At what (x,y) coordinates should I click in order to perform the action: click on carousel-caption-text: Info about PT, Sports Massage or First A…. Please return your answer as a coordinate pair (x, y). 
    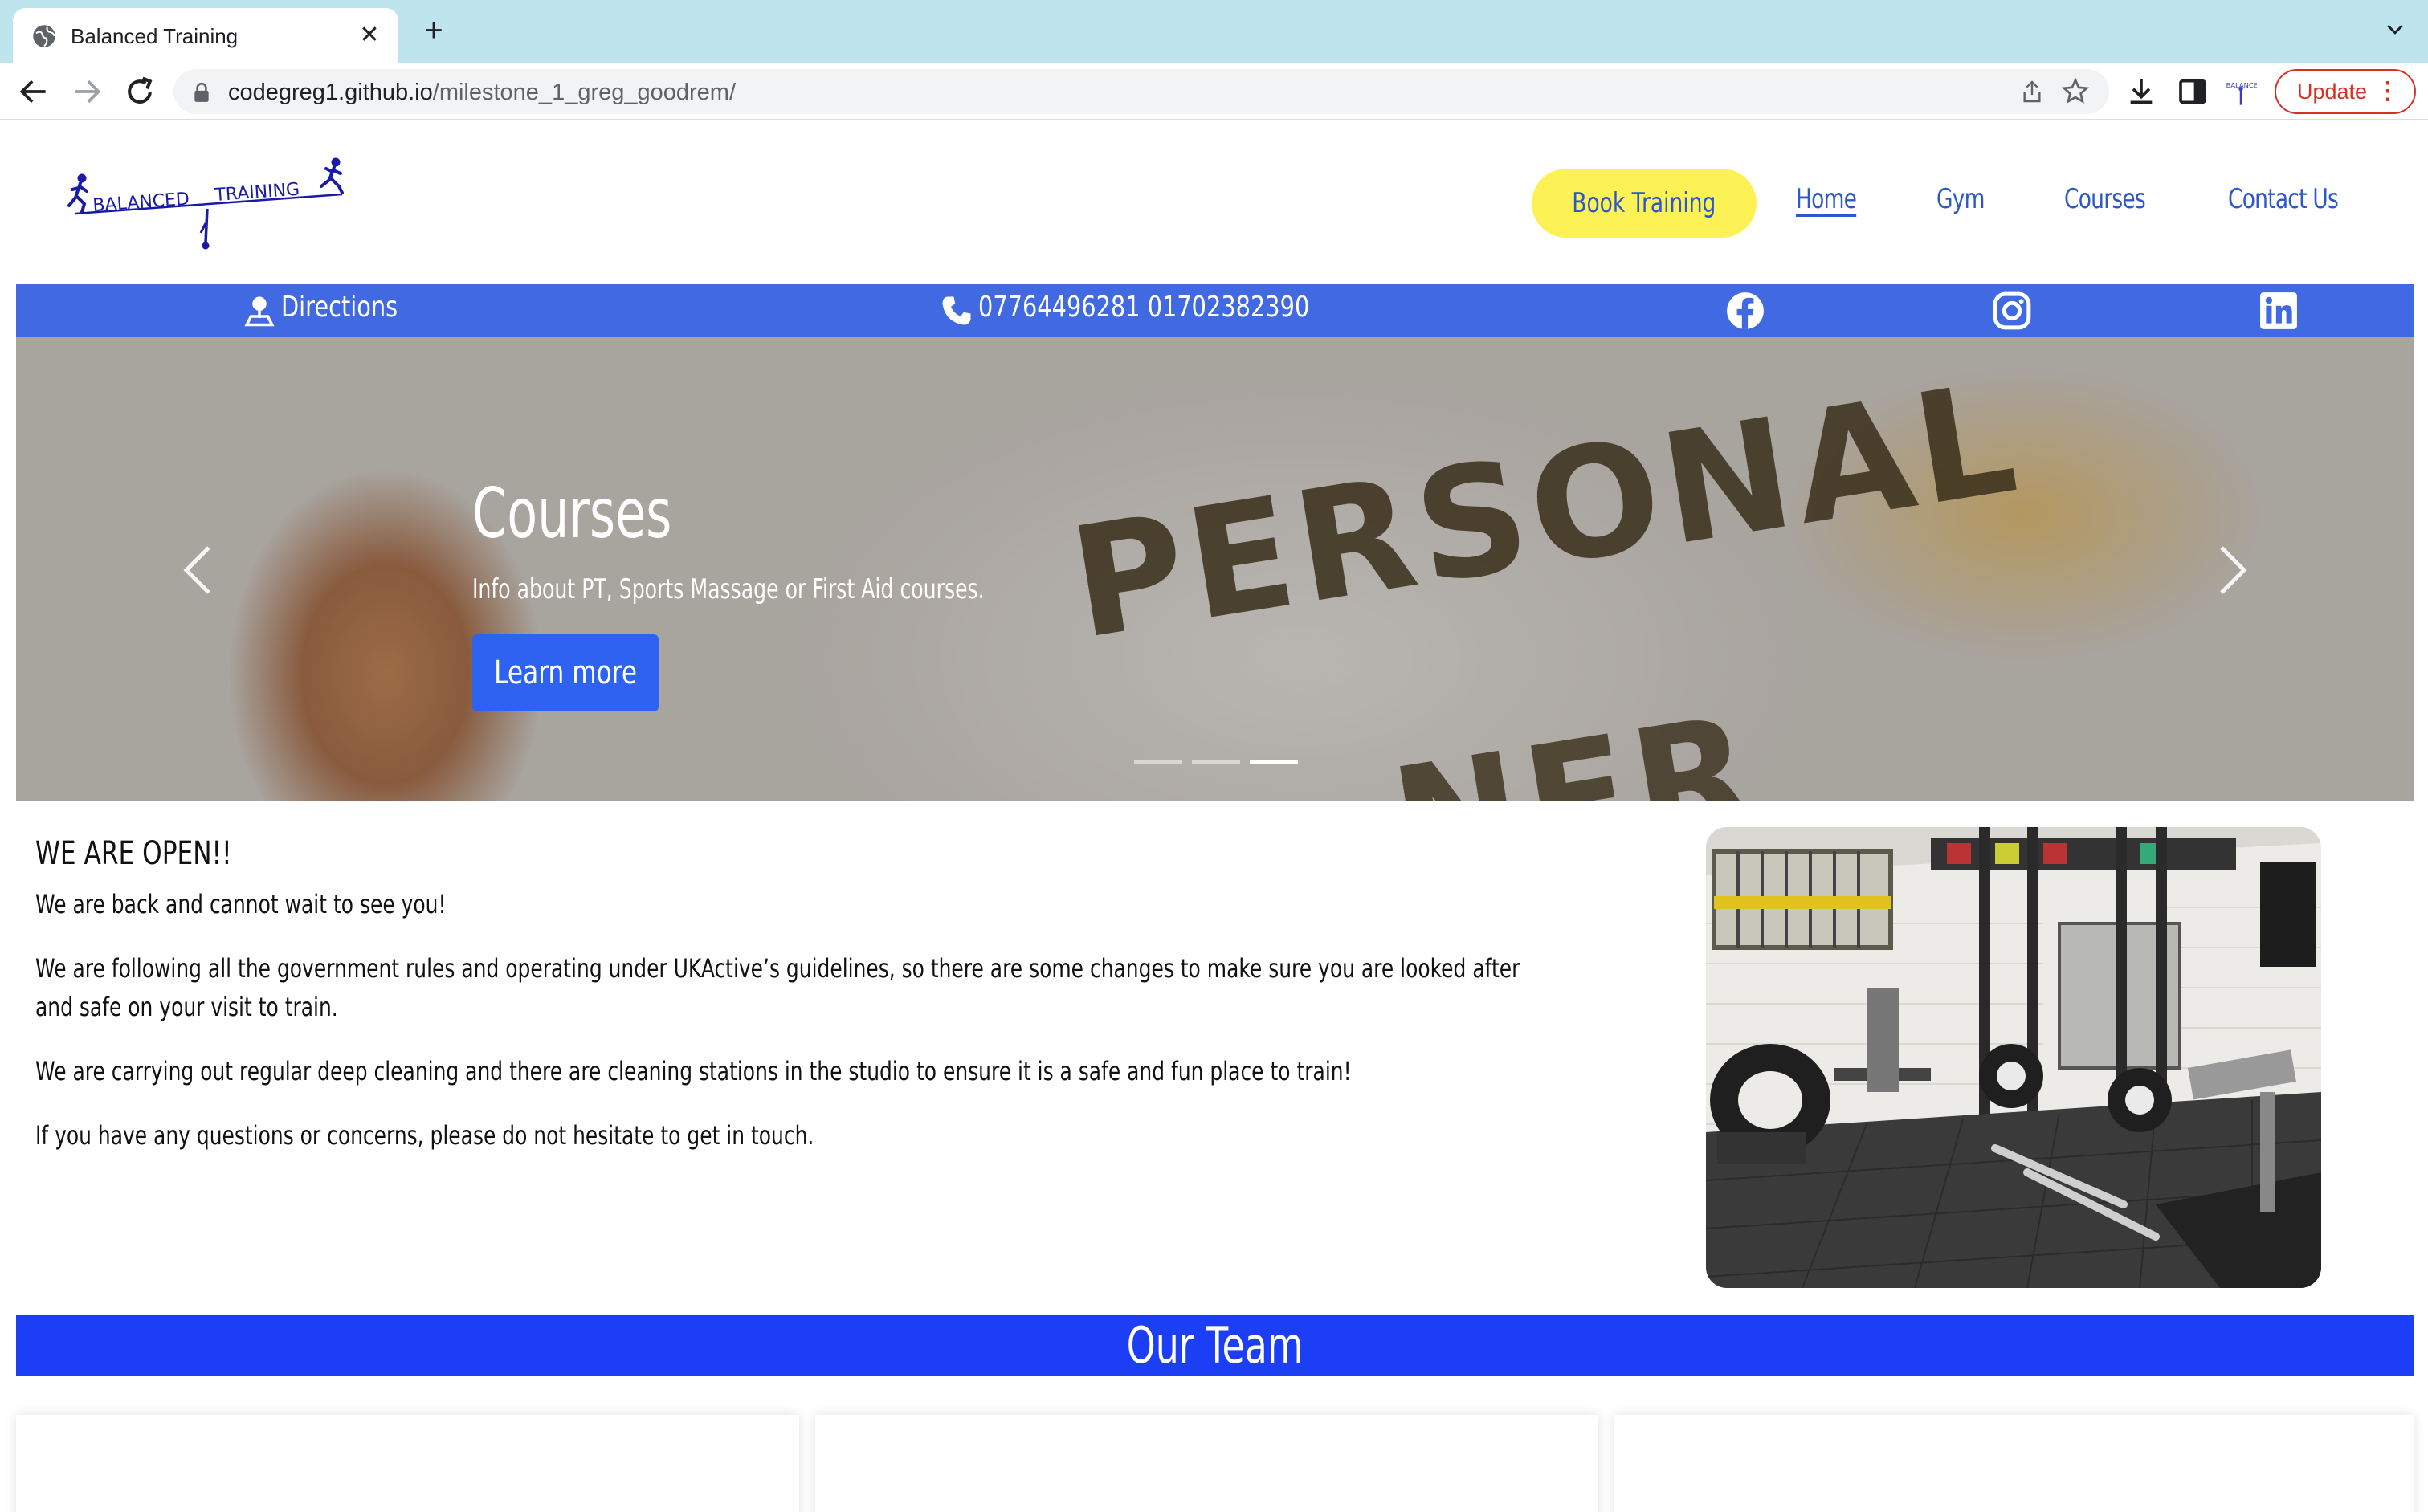
    Looking at the image, I should click on (729, 589).